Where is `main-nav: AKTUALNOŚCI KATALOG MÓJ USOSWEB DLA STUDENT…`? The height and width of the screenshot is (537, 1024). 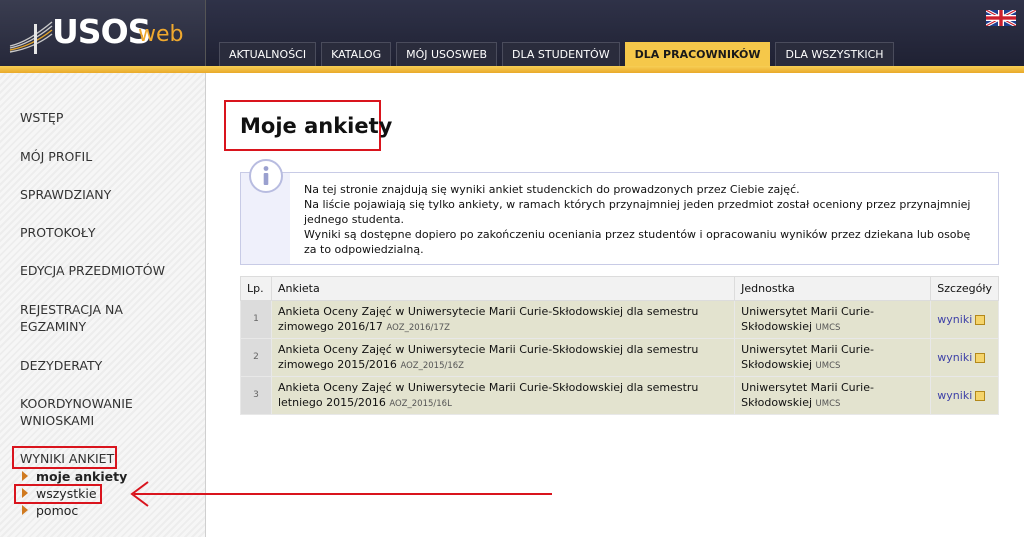
main-nav: AKTUALNOŚCI KATALOG MÓJ USOSWEB DLA STUDENT… is located at coordinates (559, 54).